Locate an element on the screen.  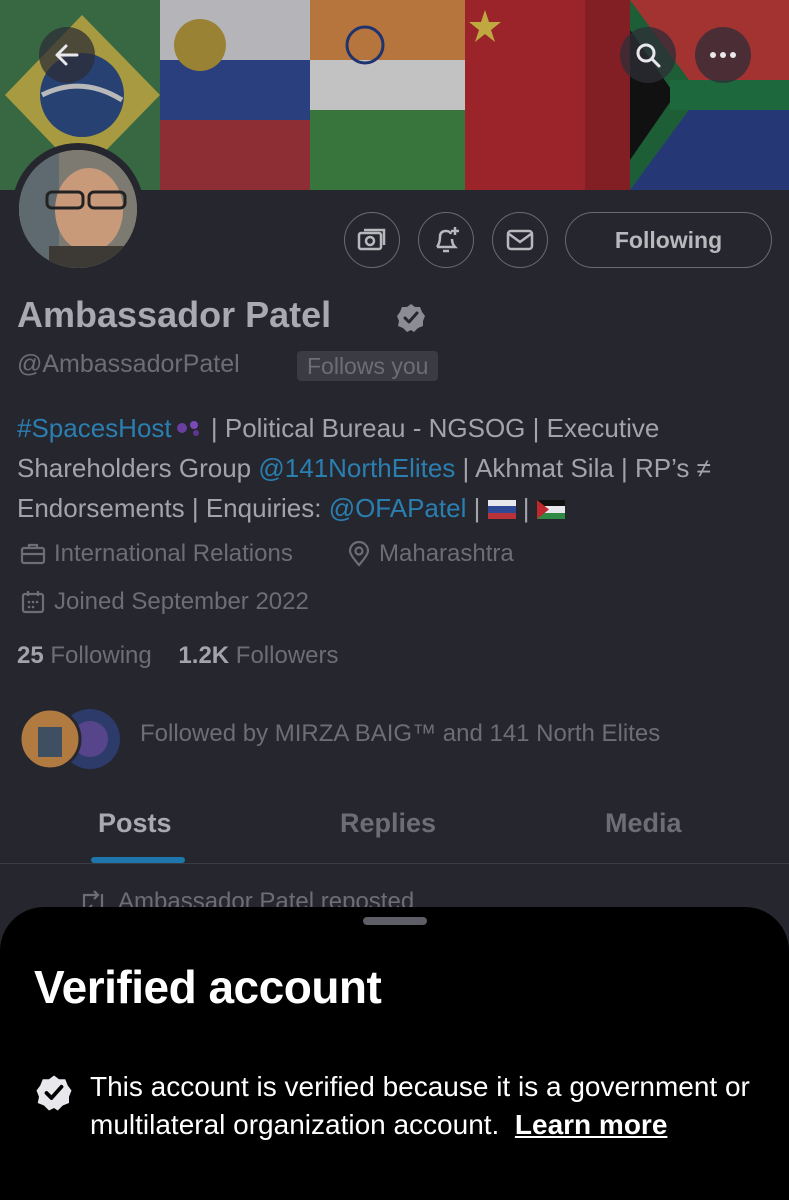
more-icon is located at coordinates (723, 55).